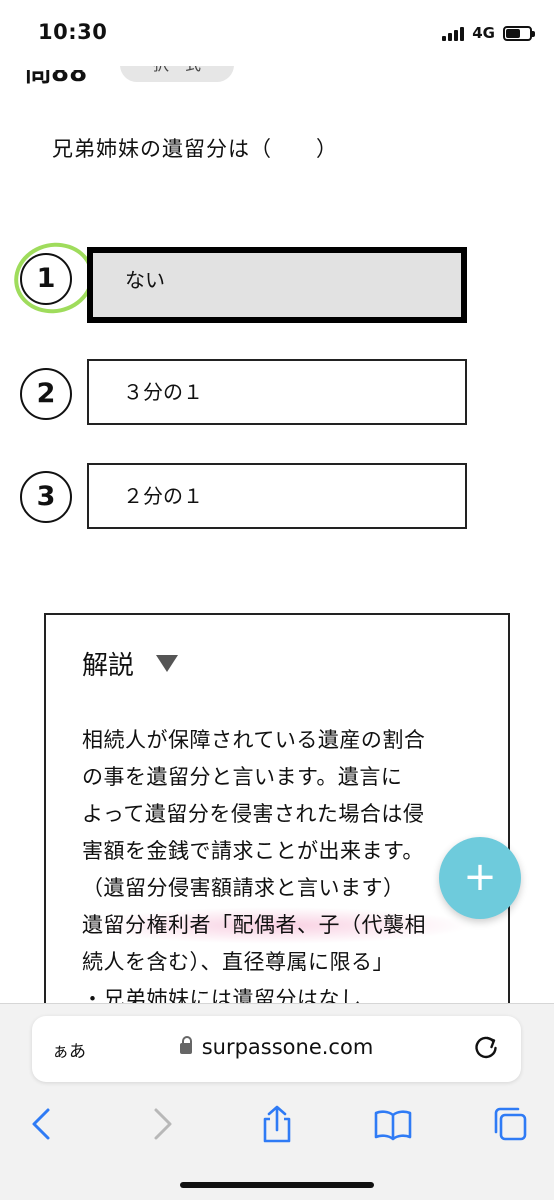 The height and width of the screenshot is (1200, 554). What do you see at coordinates (73, 32) in the screenshot?
I see `status-time: 10:30` at bounding box center [73, 32].